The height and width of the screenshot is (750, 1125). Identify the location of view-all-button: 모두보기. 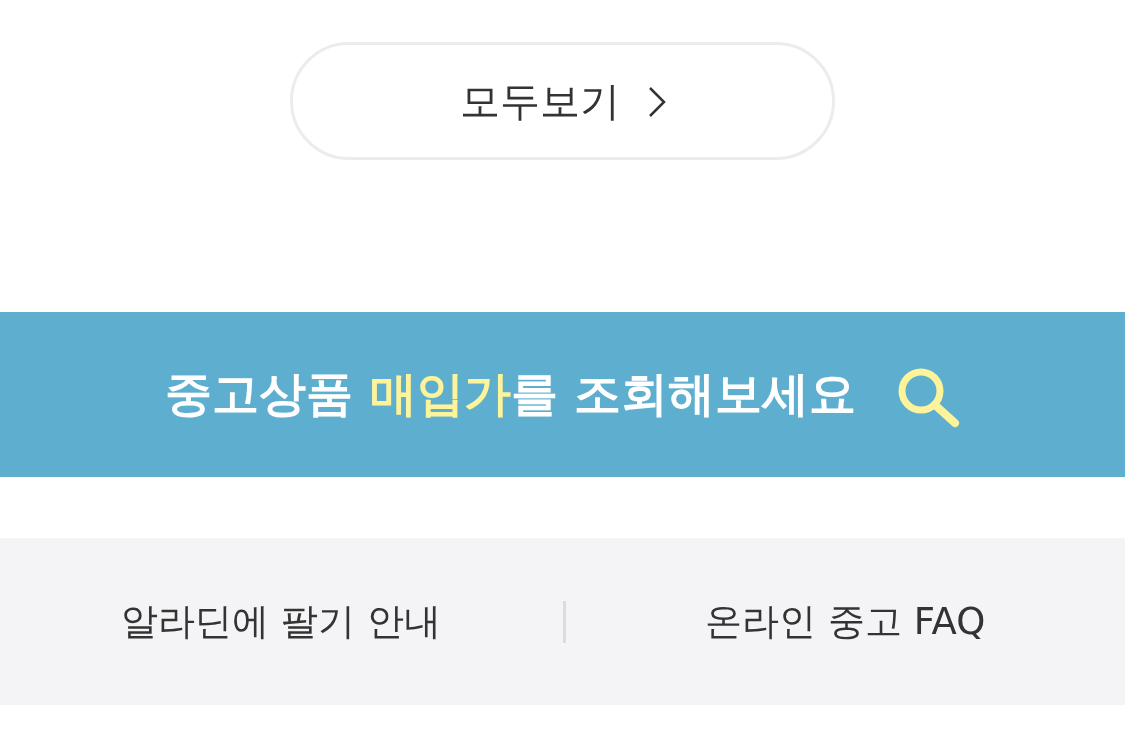
(562, 101).